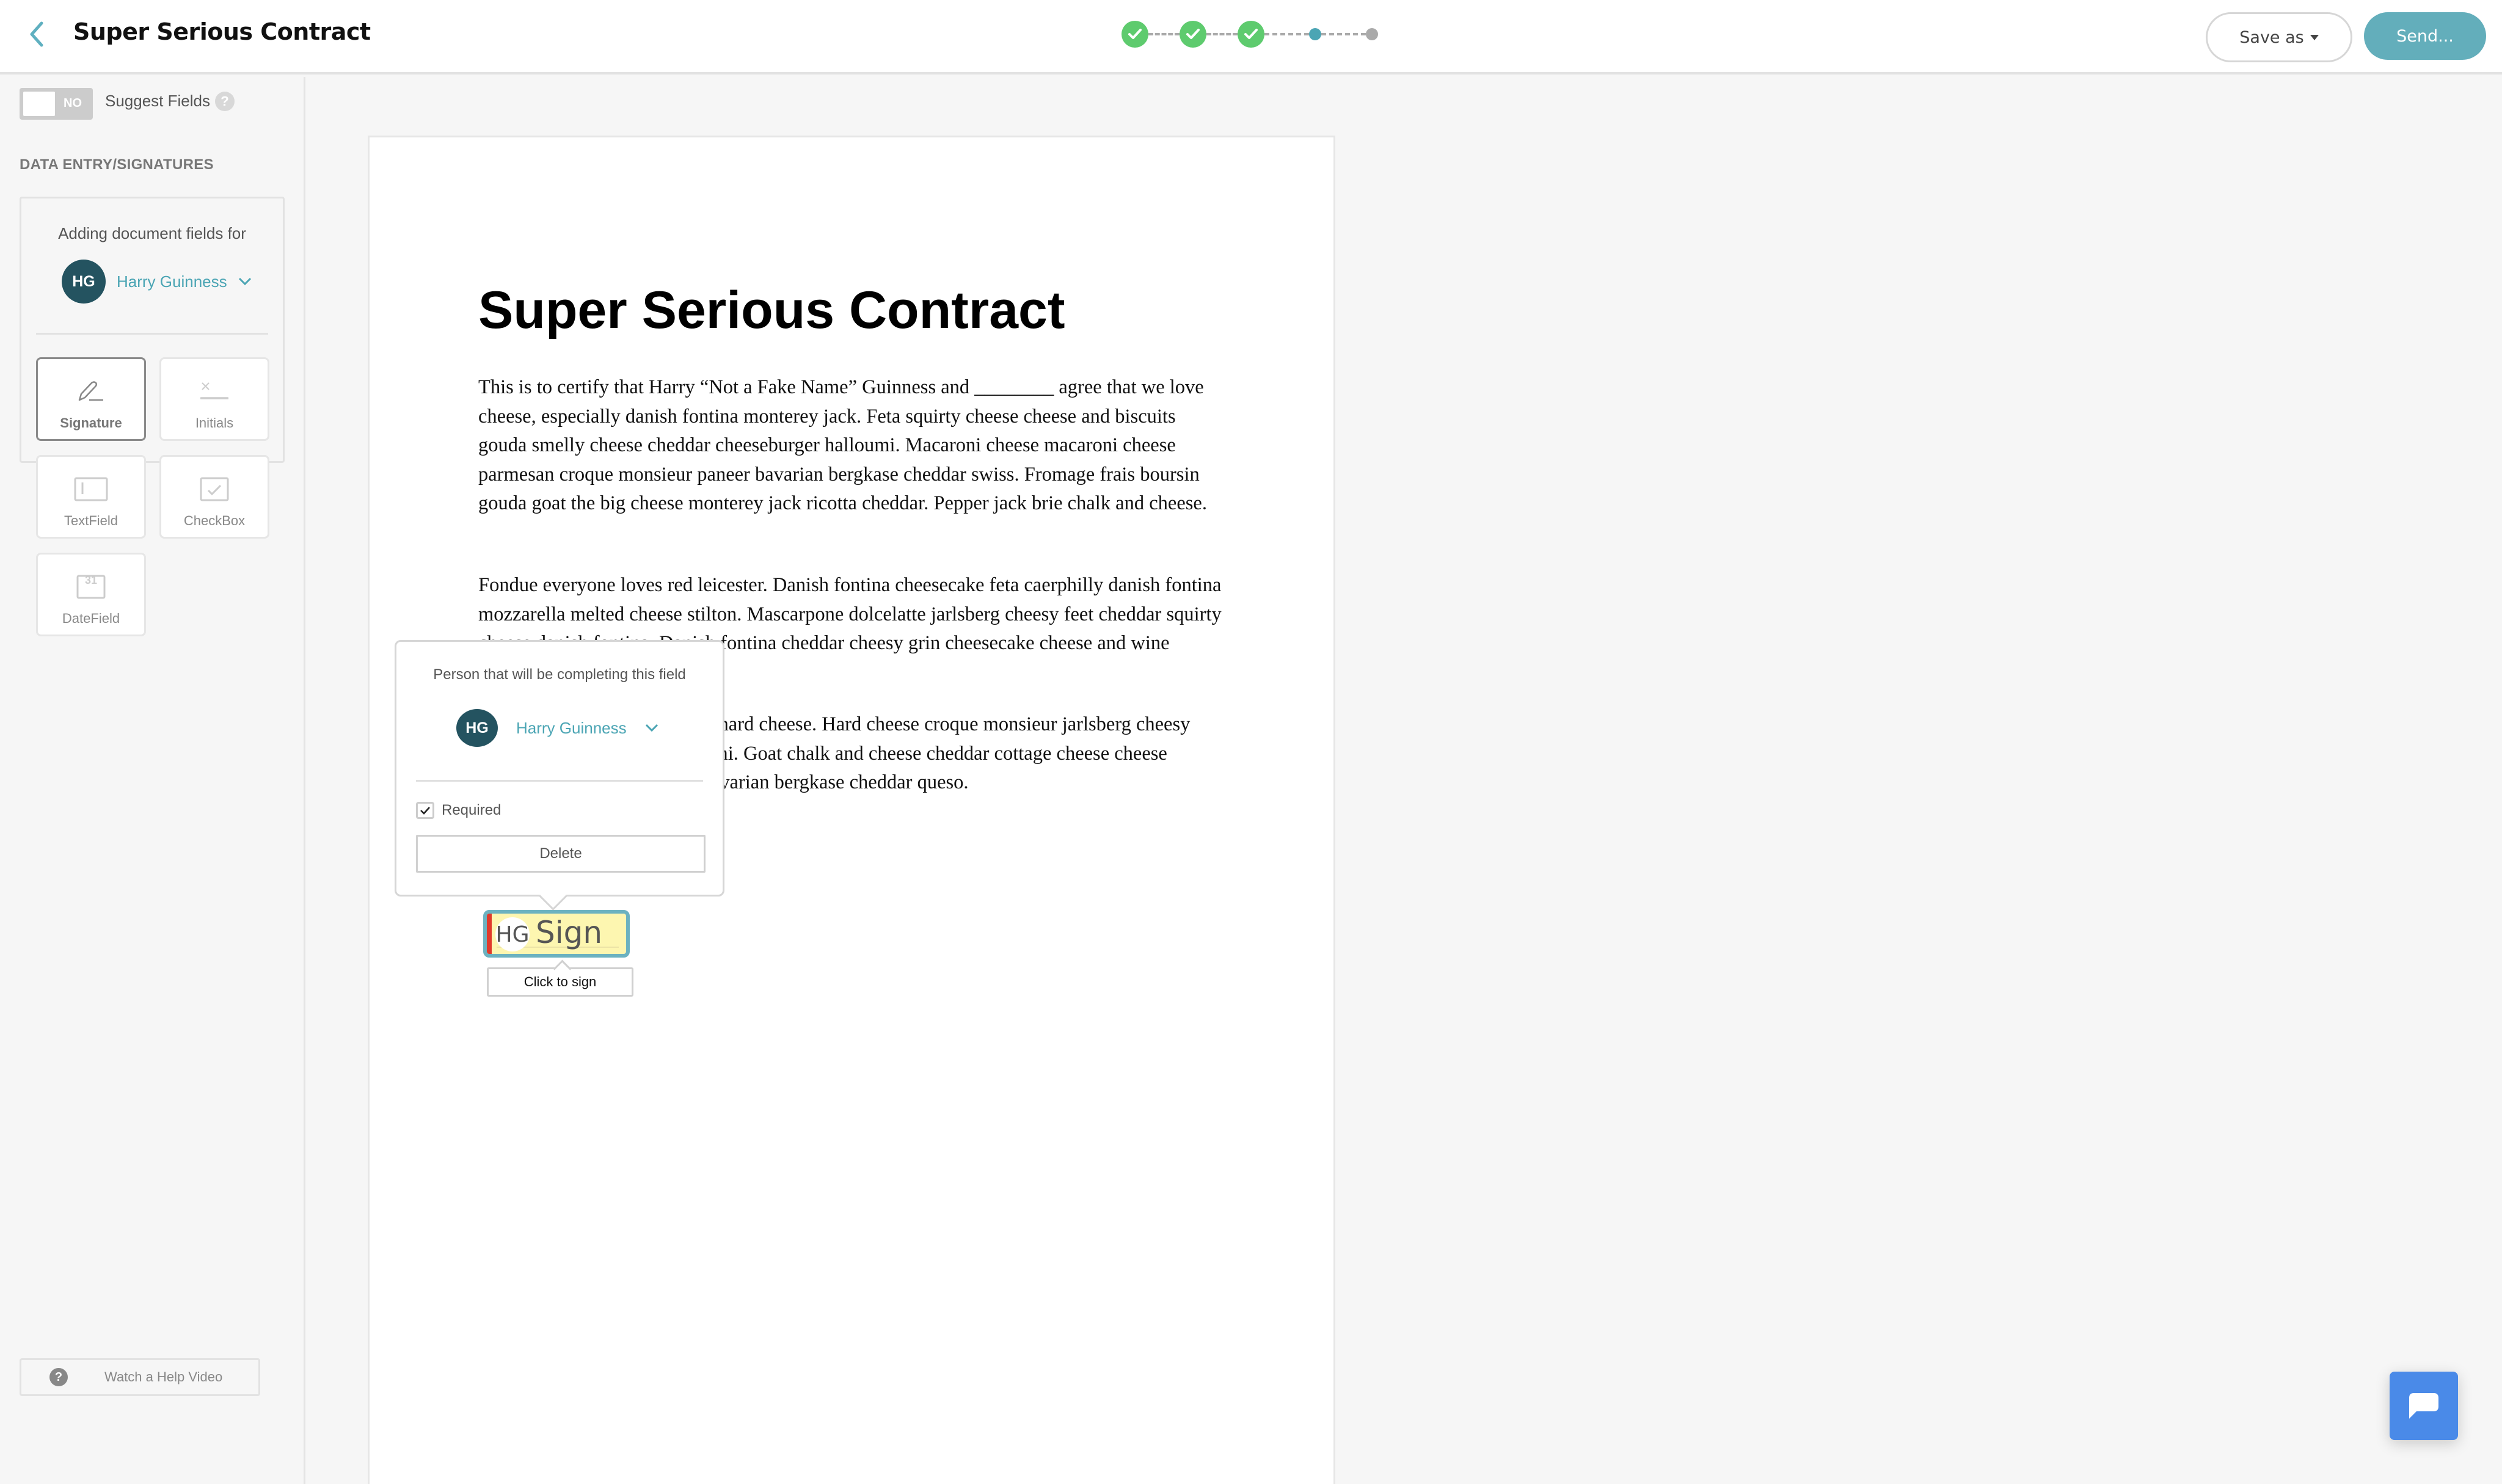 This screenshot has width=2502, height=1484. What do you see at coordinates (152, 233) in the screenshot?
I see `adding-fields-label: Adding document fields for` at bounding box center [152, 233].